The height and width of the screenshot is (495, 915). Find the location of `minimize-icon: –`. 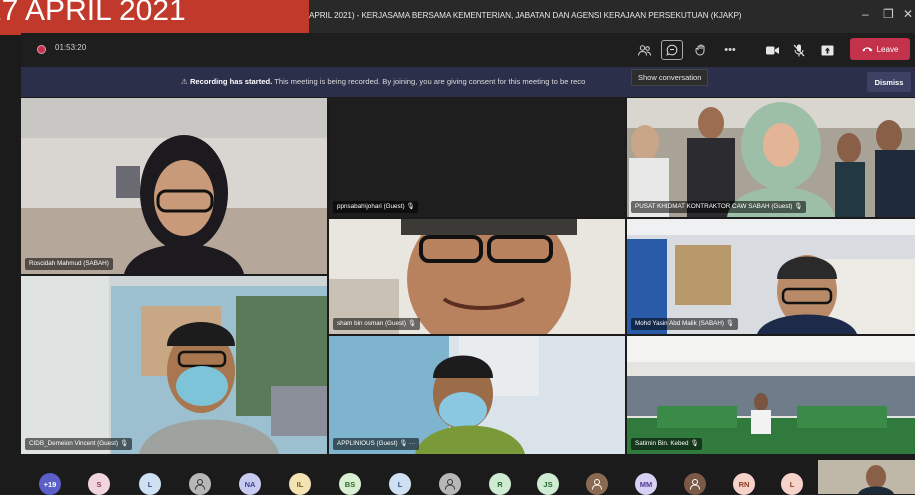

minimize-icon: – is located at coordinates (865, 14).